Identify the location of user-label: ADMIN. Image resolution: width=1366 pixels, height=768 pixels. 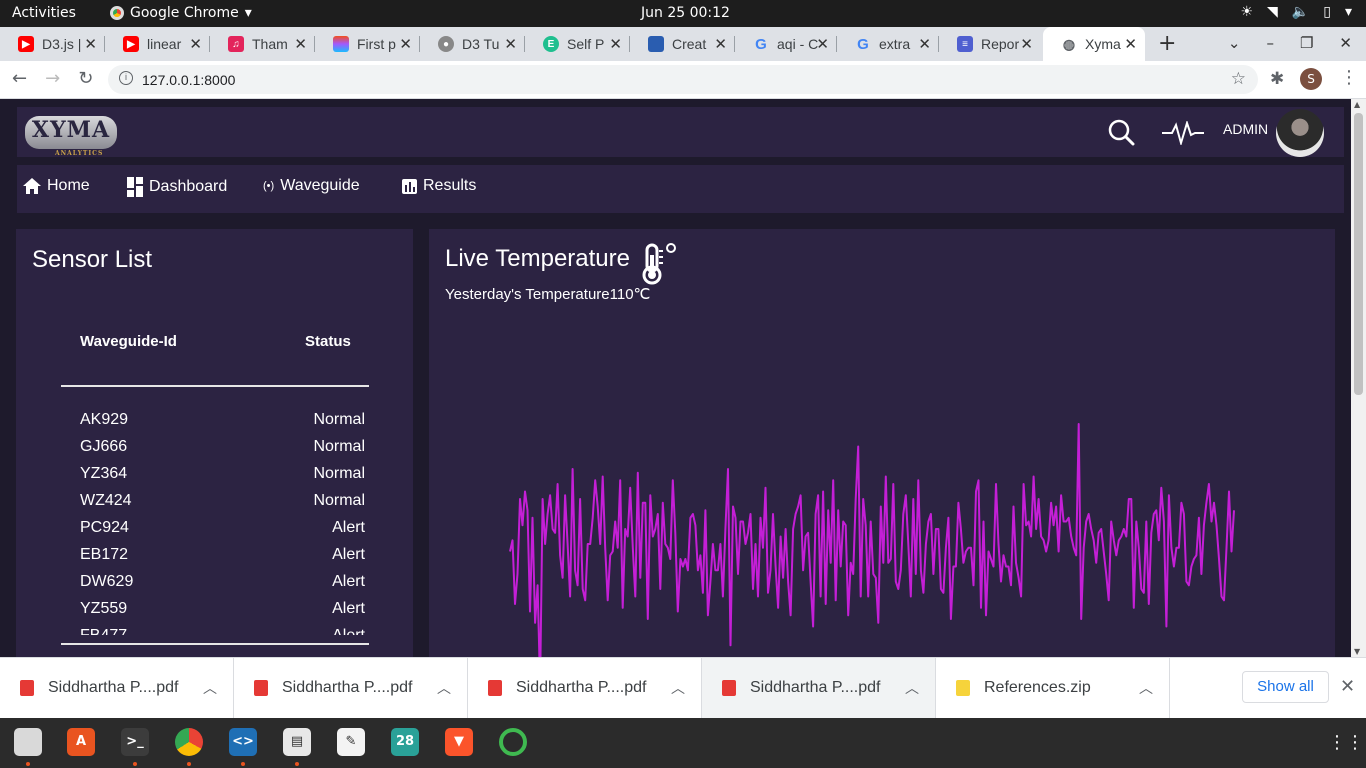
(1245, 129).